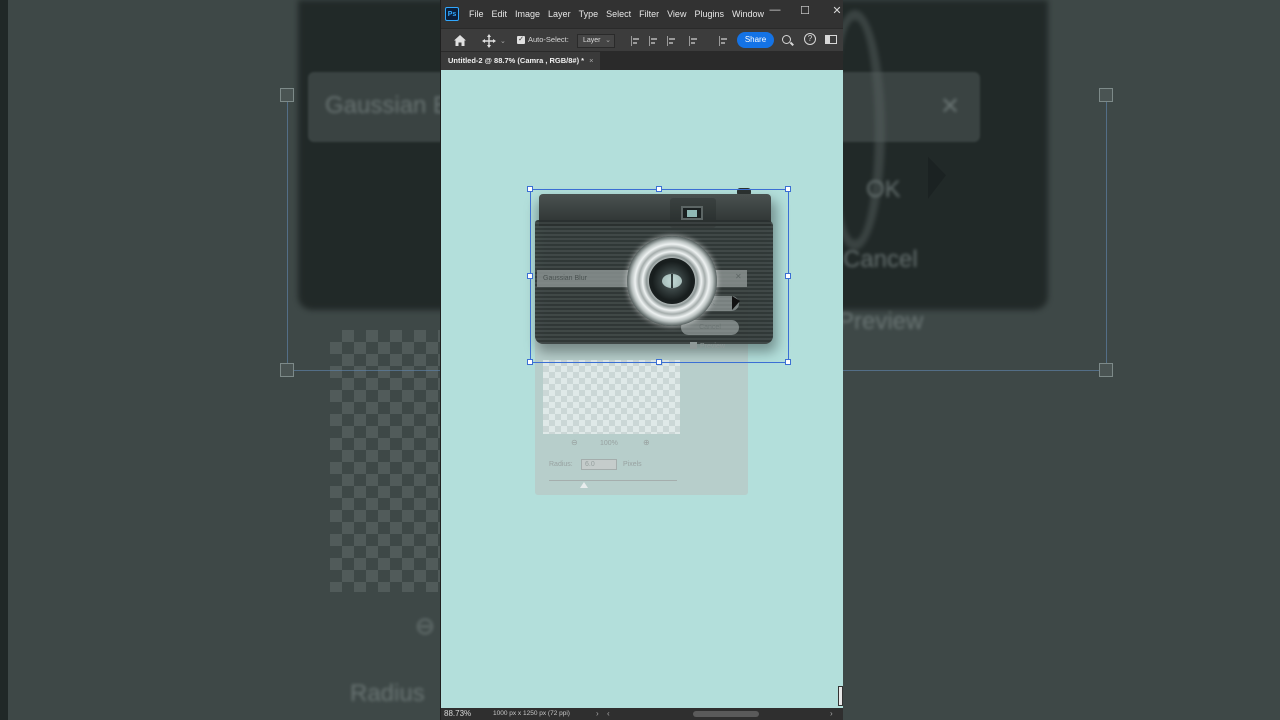 The width and height of the screenshot is (1280, 720). I want to click on transform-handle-bottom-left, so click(530, 362).